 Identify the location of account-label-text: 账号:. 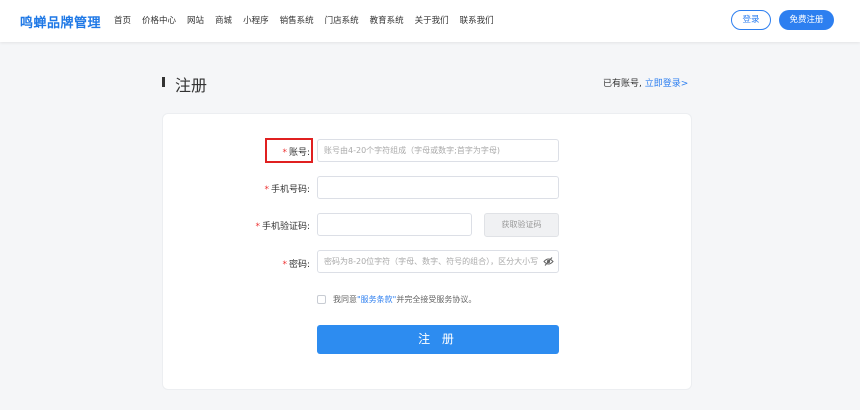
(299, 153).